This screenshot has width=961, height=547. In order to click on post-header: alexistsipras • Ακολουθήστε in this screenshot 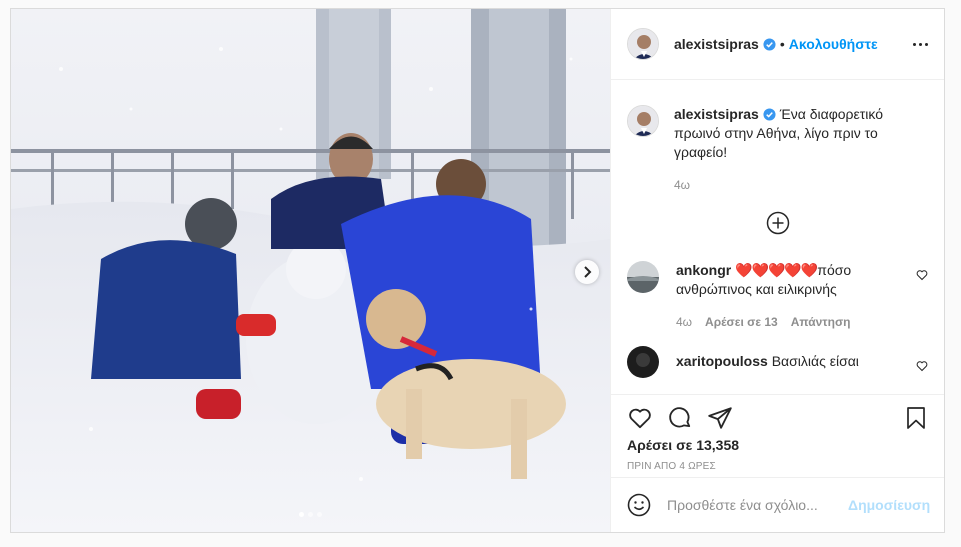, I will do `click(777, 44)`.